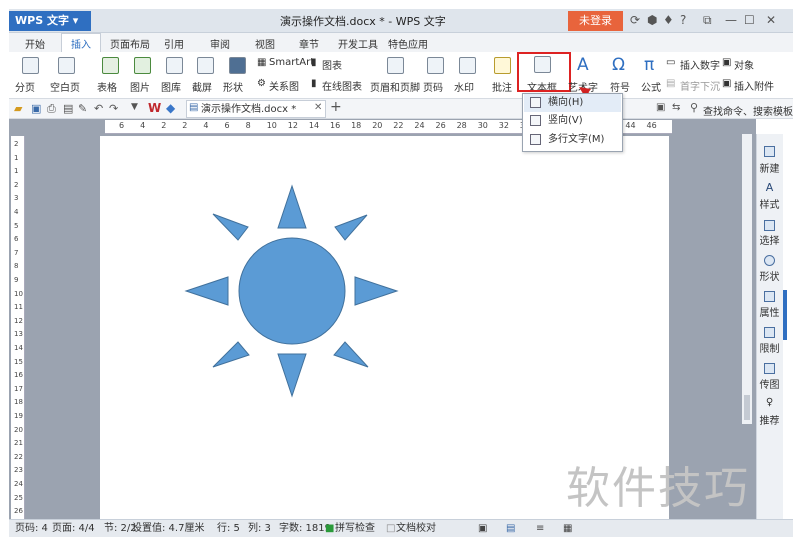 Image resolution: width=800 pixels, height=546 pixels. What do you see at coordinates (769, 402) in the screenshot?
I see `recommend-icon: ♀` at bounding box center [769, 402].